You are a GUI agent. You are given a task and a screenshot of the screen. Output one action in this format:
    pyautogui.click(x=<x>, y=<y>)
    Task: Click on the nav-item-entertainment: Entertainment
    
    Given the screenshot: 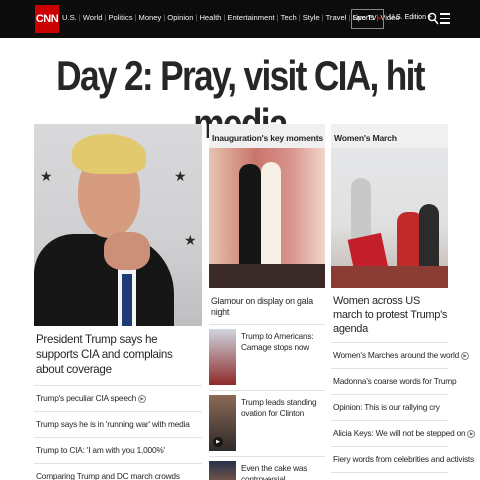 What is the action you would take?
    pyautogui.click(x=250, y=17)
    